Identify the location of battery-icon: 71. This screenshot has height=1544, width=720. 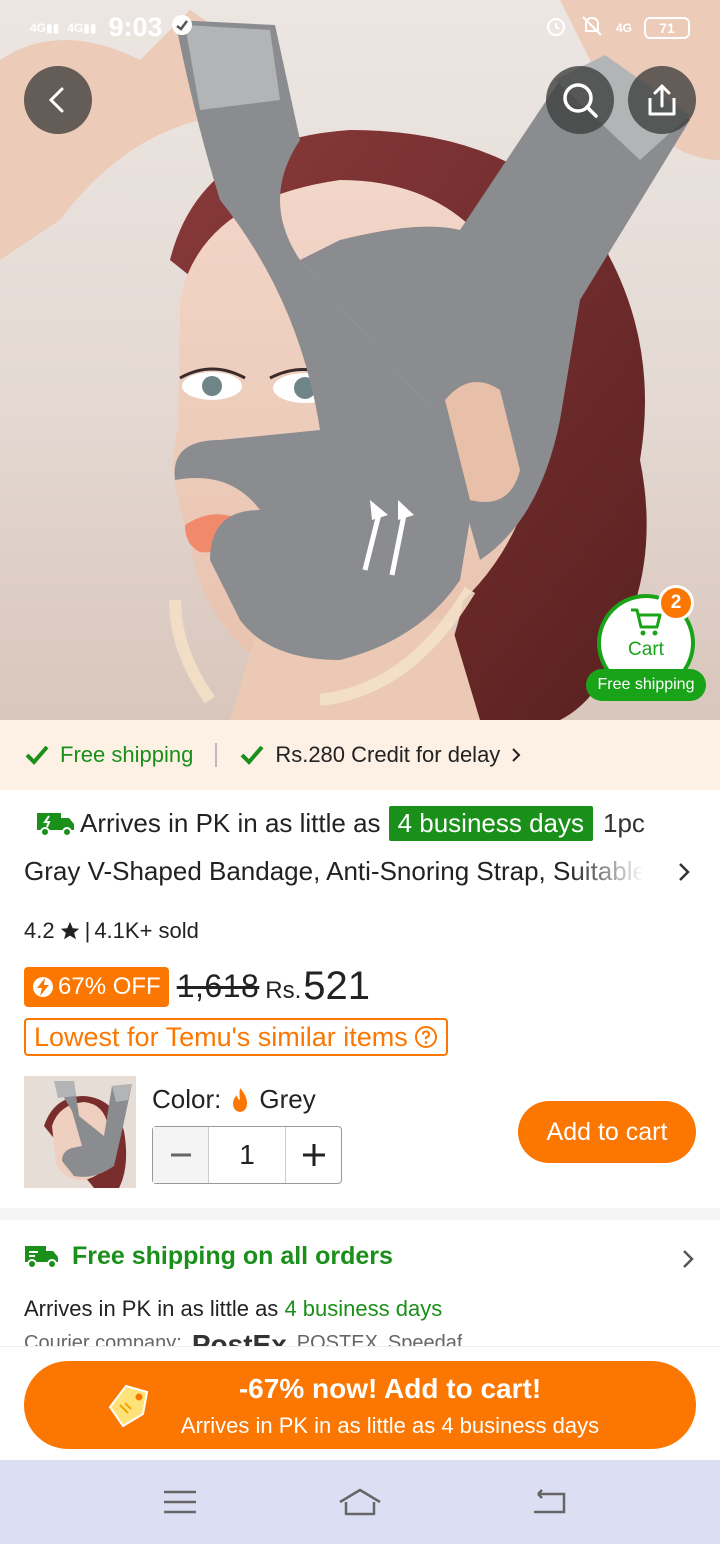
(667, 27).